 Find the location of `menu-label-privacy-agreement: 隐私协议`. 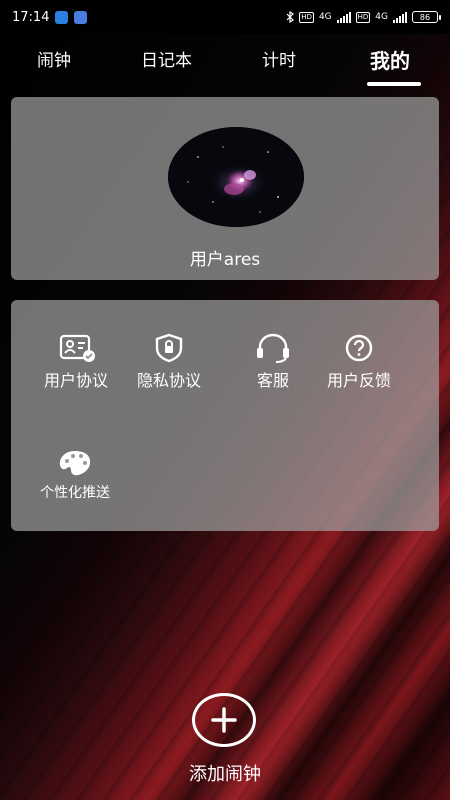

menu-label-privacy-agreement: 隐私协议 is located at coordinates (169, 380).